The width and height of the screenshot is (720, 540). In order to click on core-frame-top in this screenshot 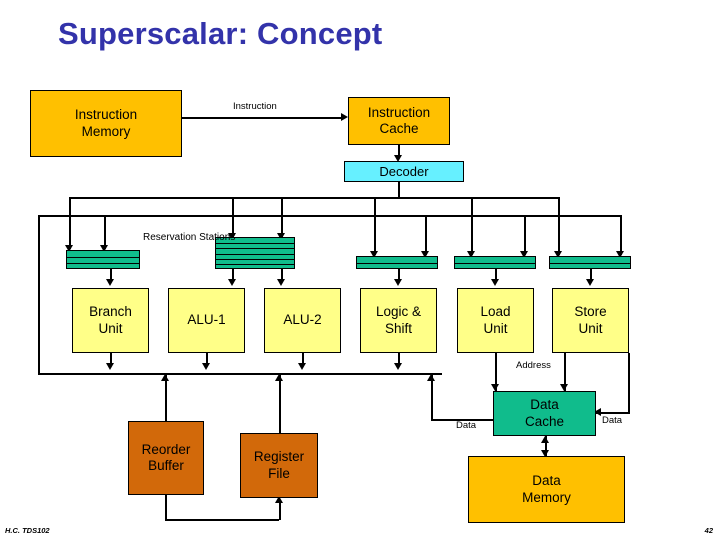, I will do `click(240, 216)`.